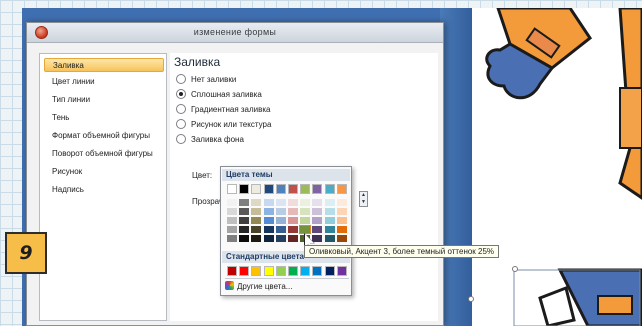  I want to click on sidebar-item-line-color: Цвет линии, so click(104, 82).